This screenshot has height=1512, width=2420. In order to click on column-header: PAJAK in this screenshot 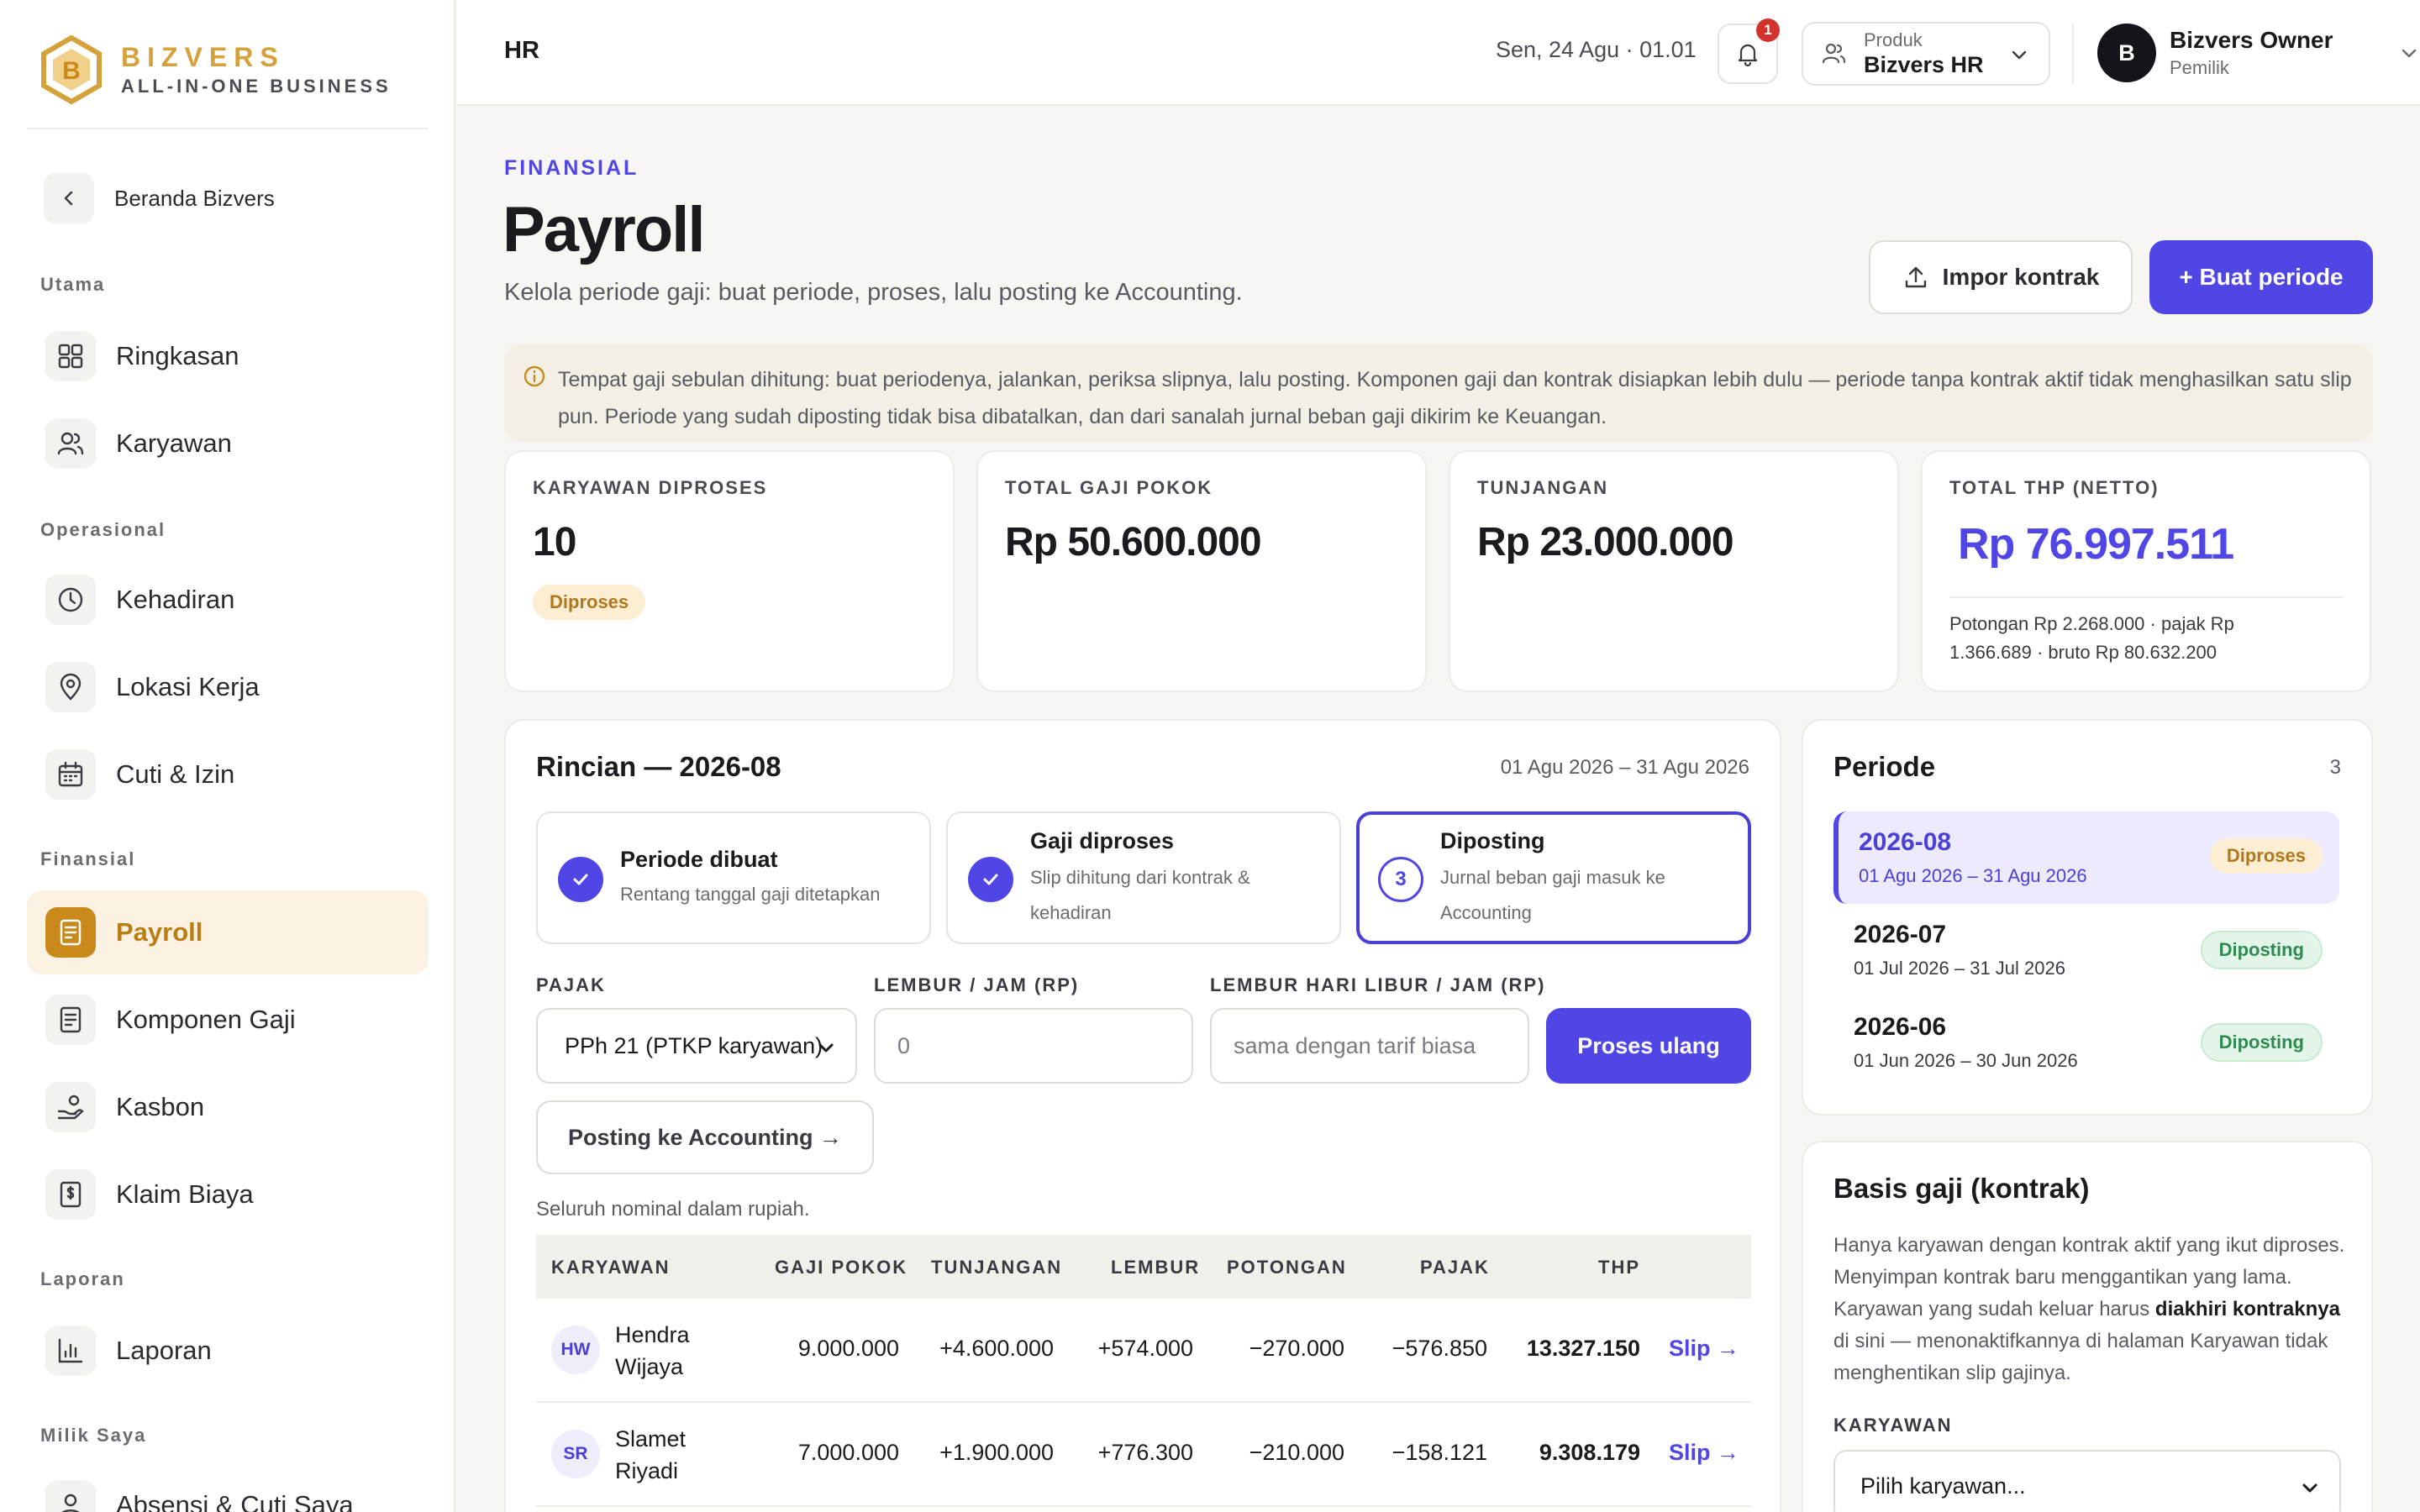, I will do `click(1455, 1267)`.